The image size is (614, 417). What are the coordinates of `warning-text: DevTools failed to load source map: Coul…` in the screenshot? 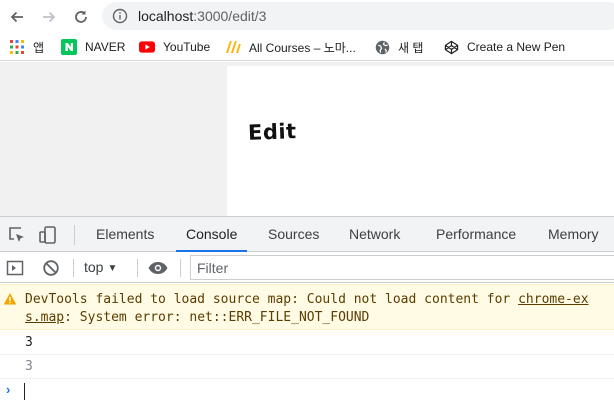 It's located at (272, 299).